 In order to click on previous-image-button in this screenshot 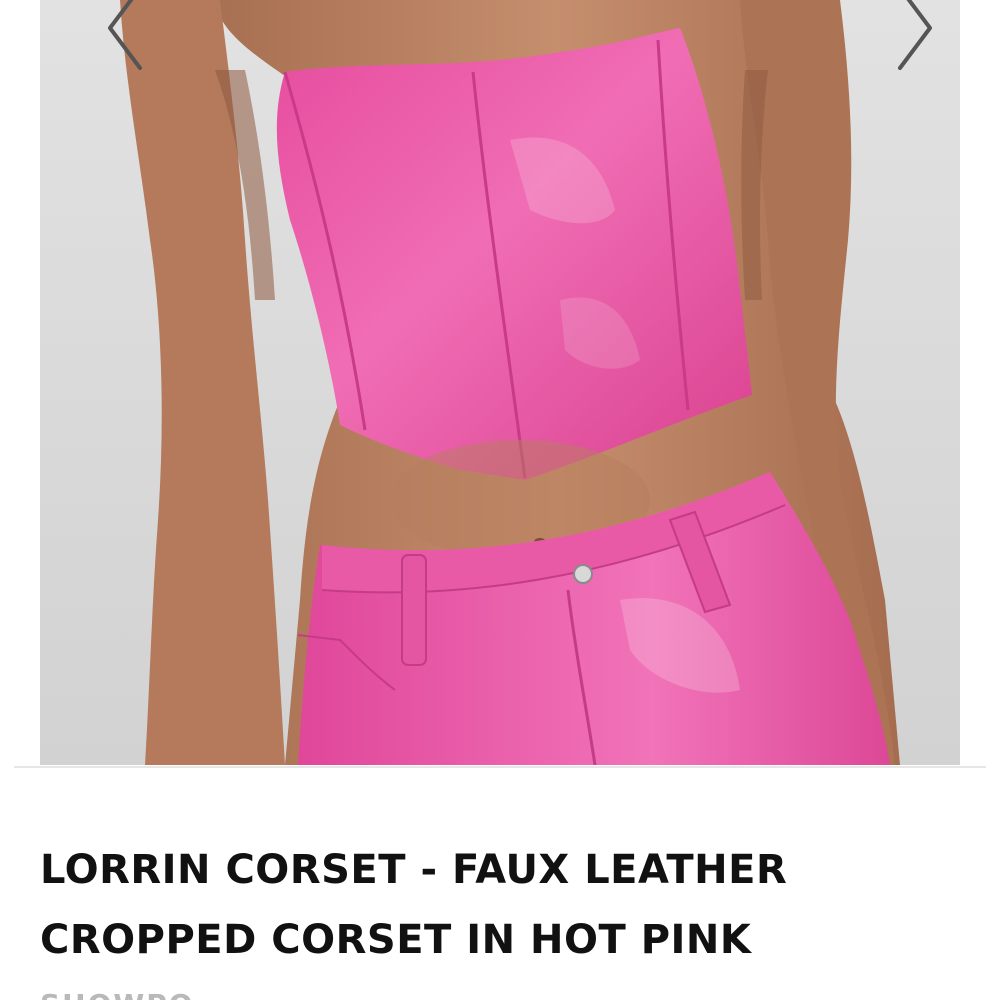, I will do `click(125, 39)`.